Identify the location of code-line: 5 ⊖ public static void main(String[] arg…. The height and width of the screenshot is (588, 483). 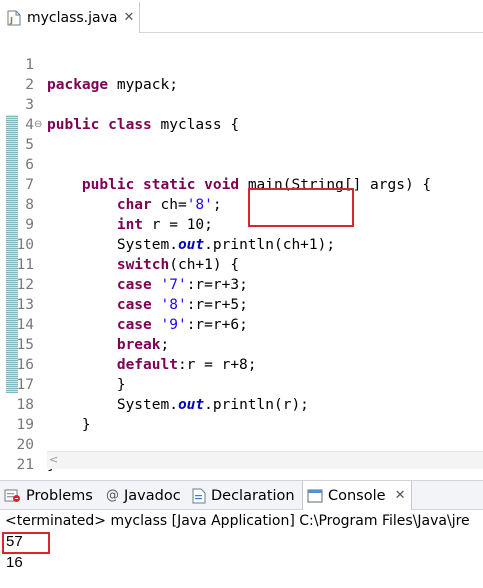
(241, 154).